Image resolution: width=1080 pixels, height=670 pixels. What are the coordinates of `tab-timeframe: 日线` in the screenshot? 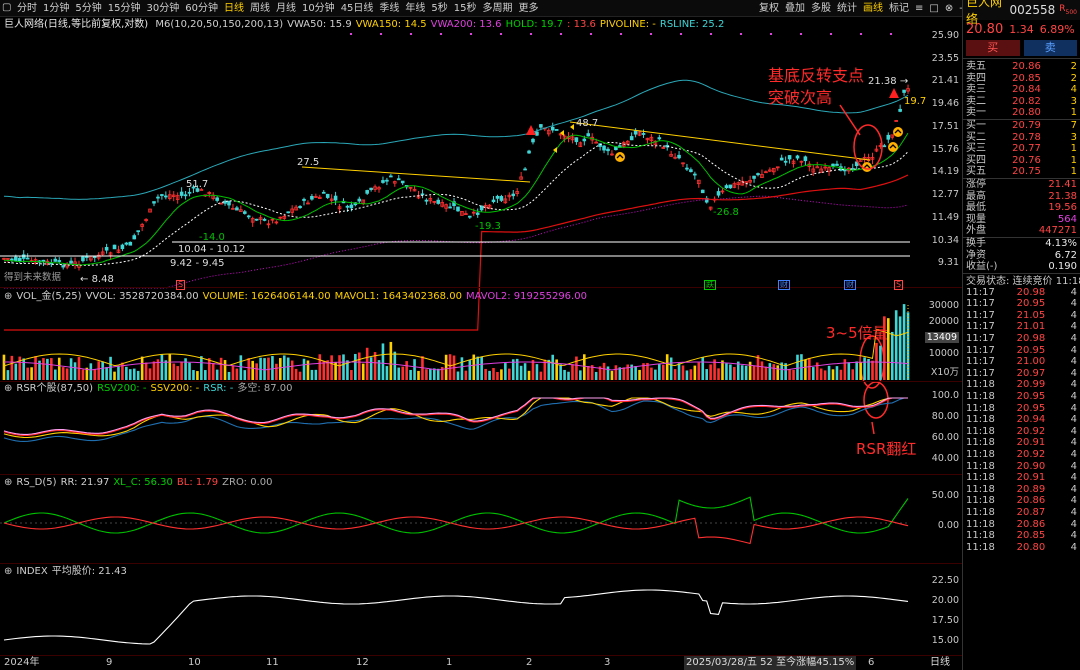 It's located at (234, 8).